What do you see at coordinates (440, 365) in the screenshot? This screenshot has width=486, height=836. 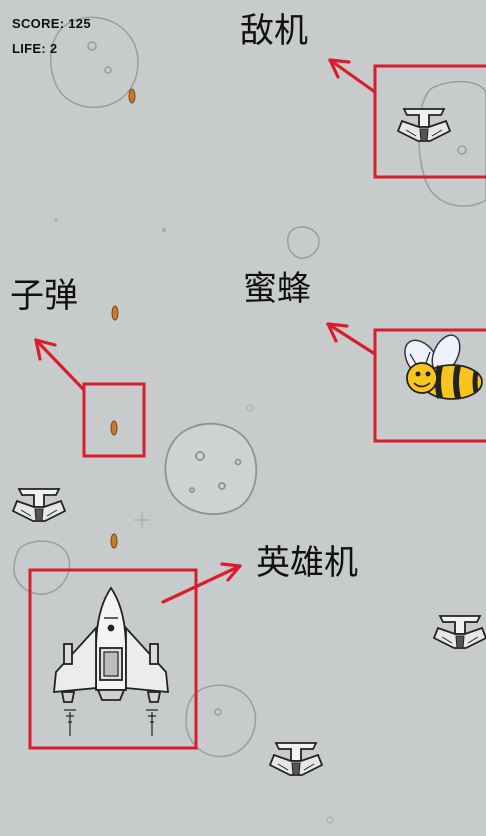 I see `bee-icon` at bounding box center [440, 365].